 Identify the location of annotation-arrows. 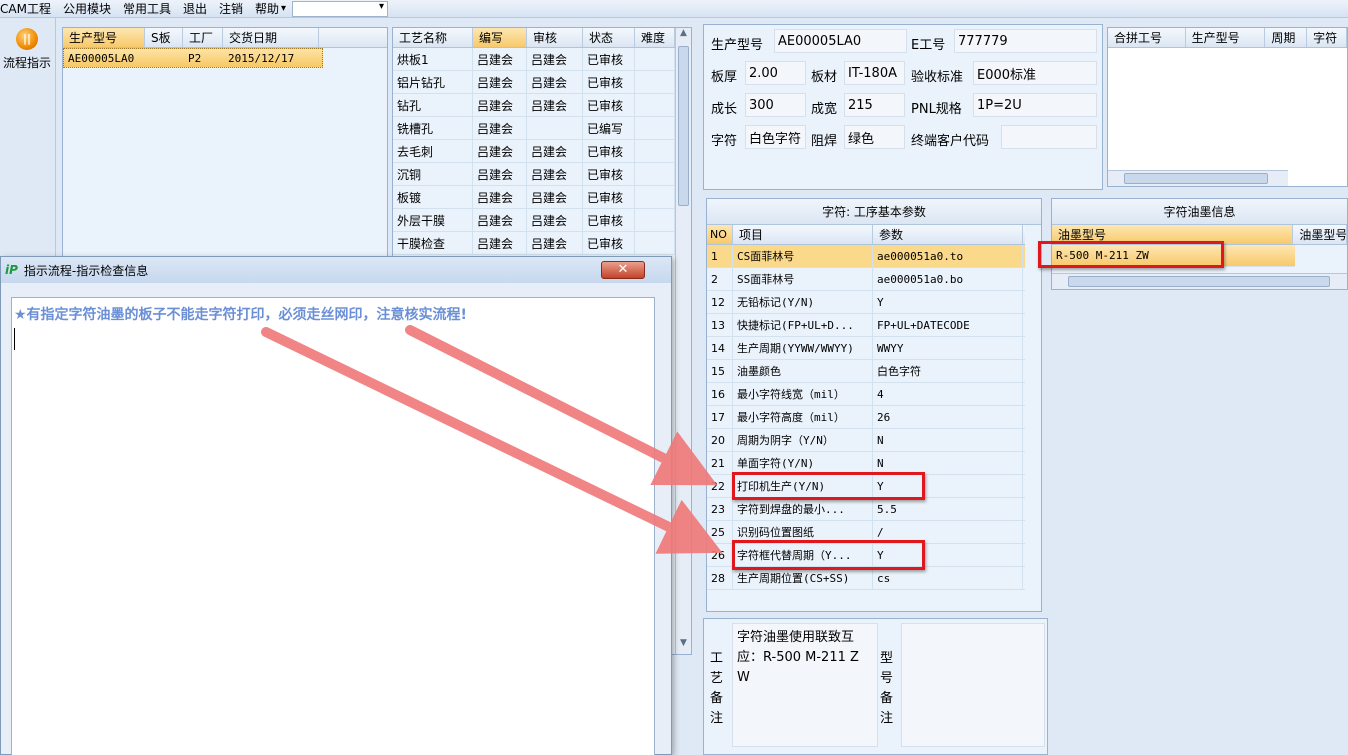
(492, 439).